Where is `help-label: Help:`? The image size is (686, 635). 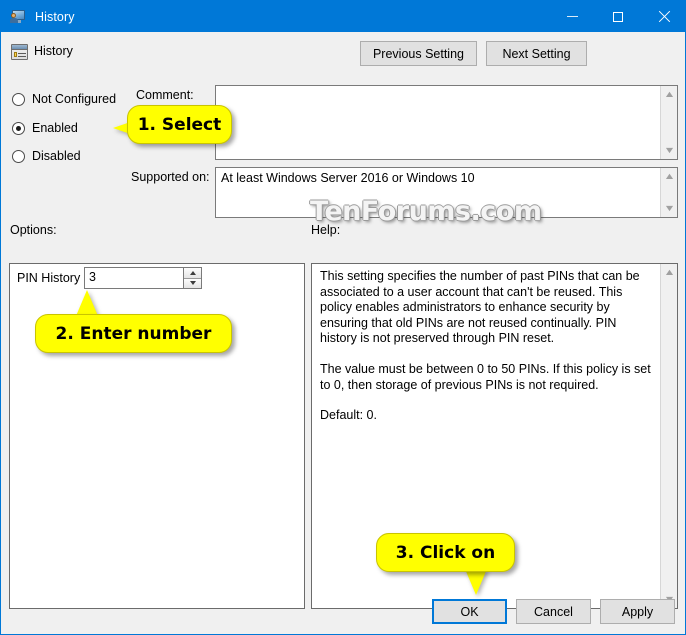 help-label: Help: is located at coordinates (326, 230).